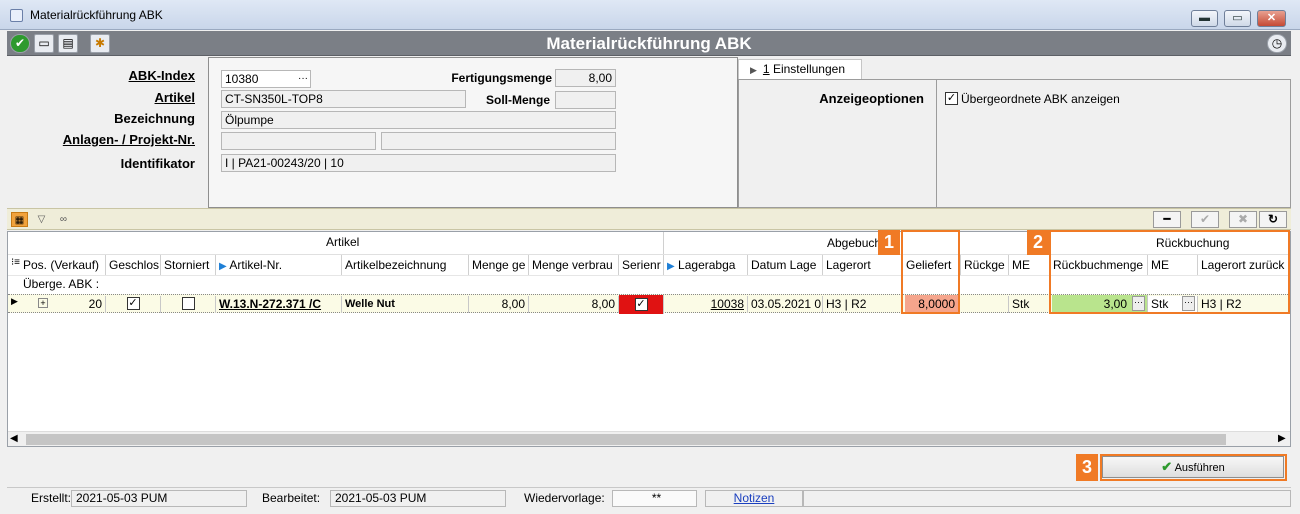  Describe the element at coordinates (107, 139) in the screenshot. I see `anlagen-label: Anlagen- / Projekt-Nr.` at that location.